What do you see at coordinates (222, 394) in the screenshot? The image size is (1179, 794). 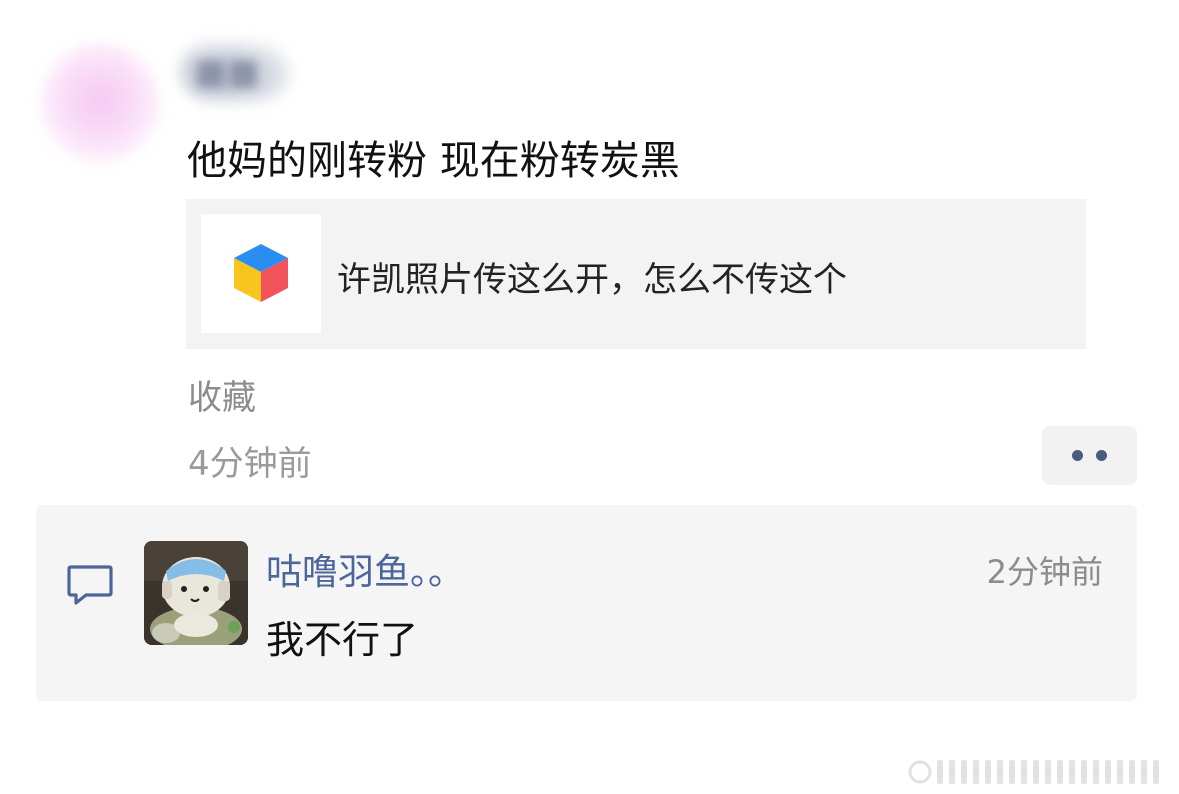 I see `collect-link: 收藏` at bounding box center [222, 394].